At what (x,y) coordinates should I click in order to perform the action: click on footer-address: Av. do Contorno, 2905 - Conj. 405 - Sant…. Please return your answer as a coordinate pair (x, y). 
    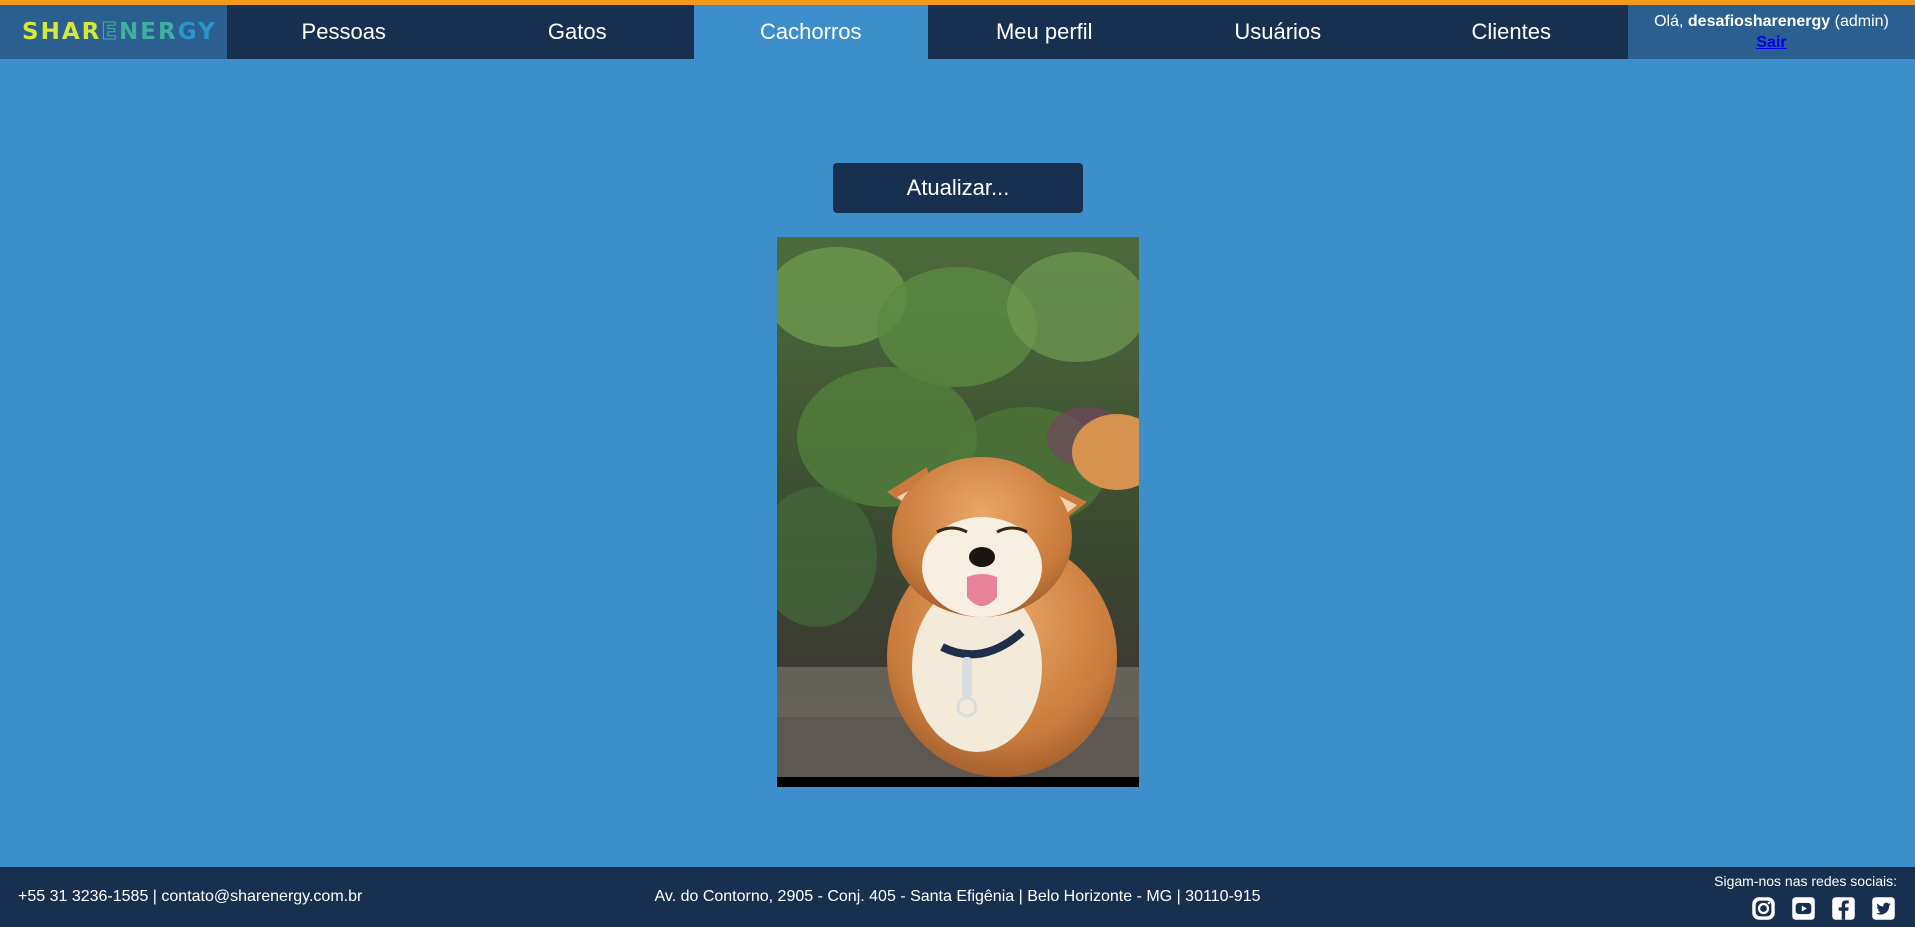
    Looking at the image, I should click on (957, 896).